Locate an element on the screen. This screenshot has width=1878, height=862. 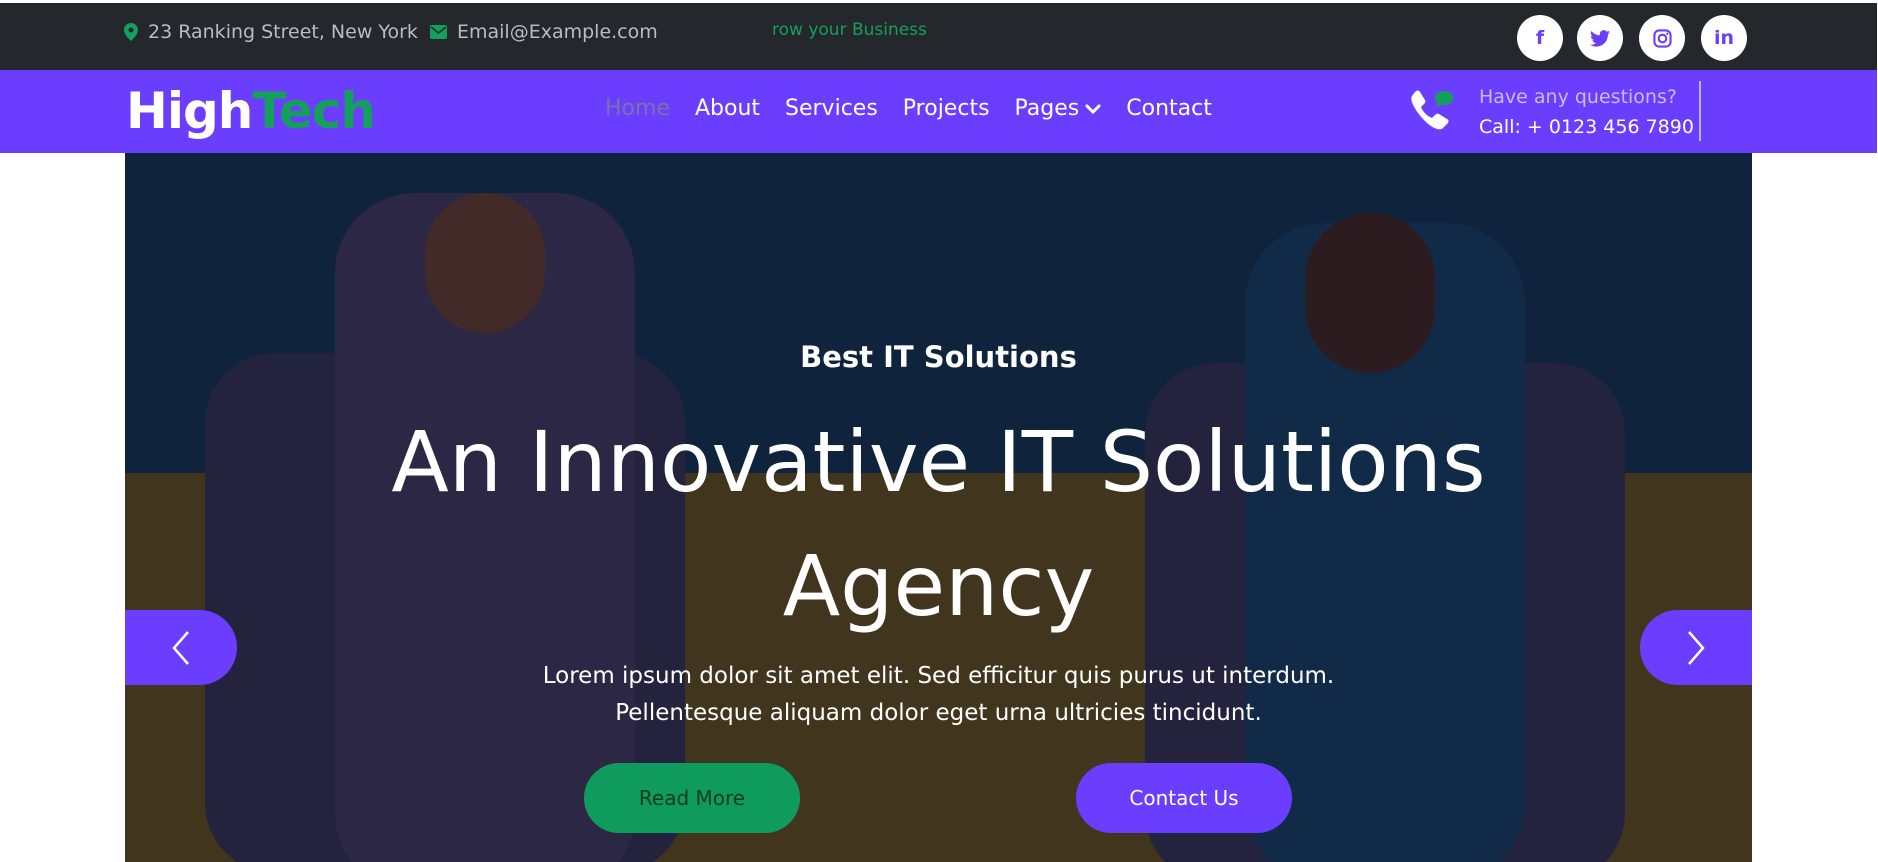
linkedin-icon: in is located at coordinates (1724, 38).